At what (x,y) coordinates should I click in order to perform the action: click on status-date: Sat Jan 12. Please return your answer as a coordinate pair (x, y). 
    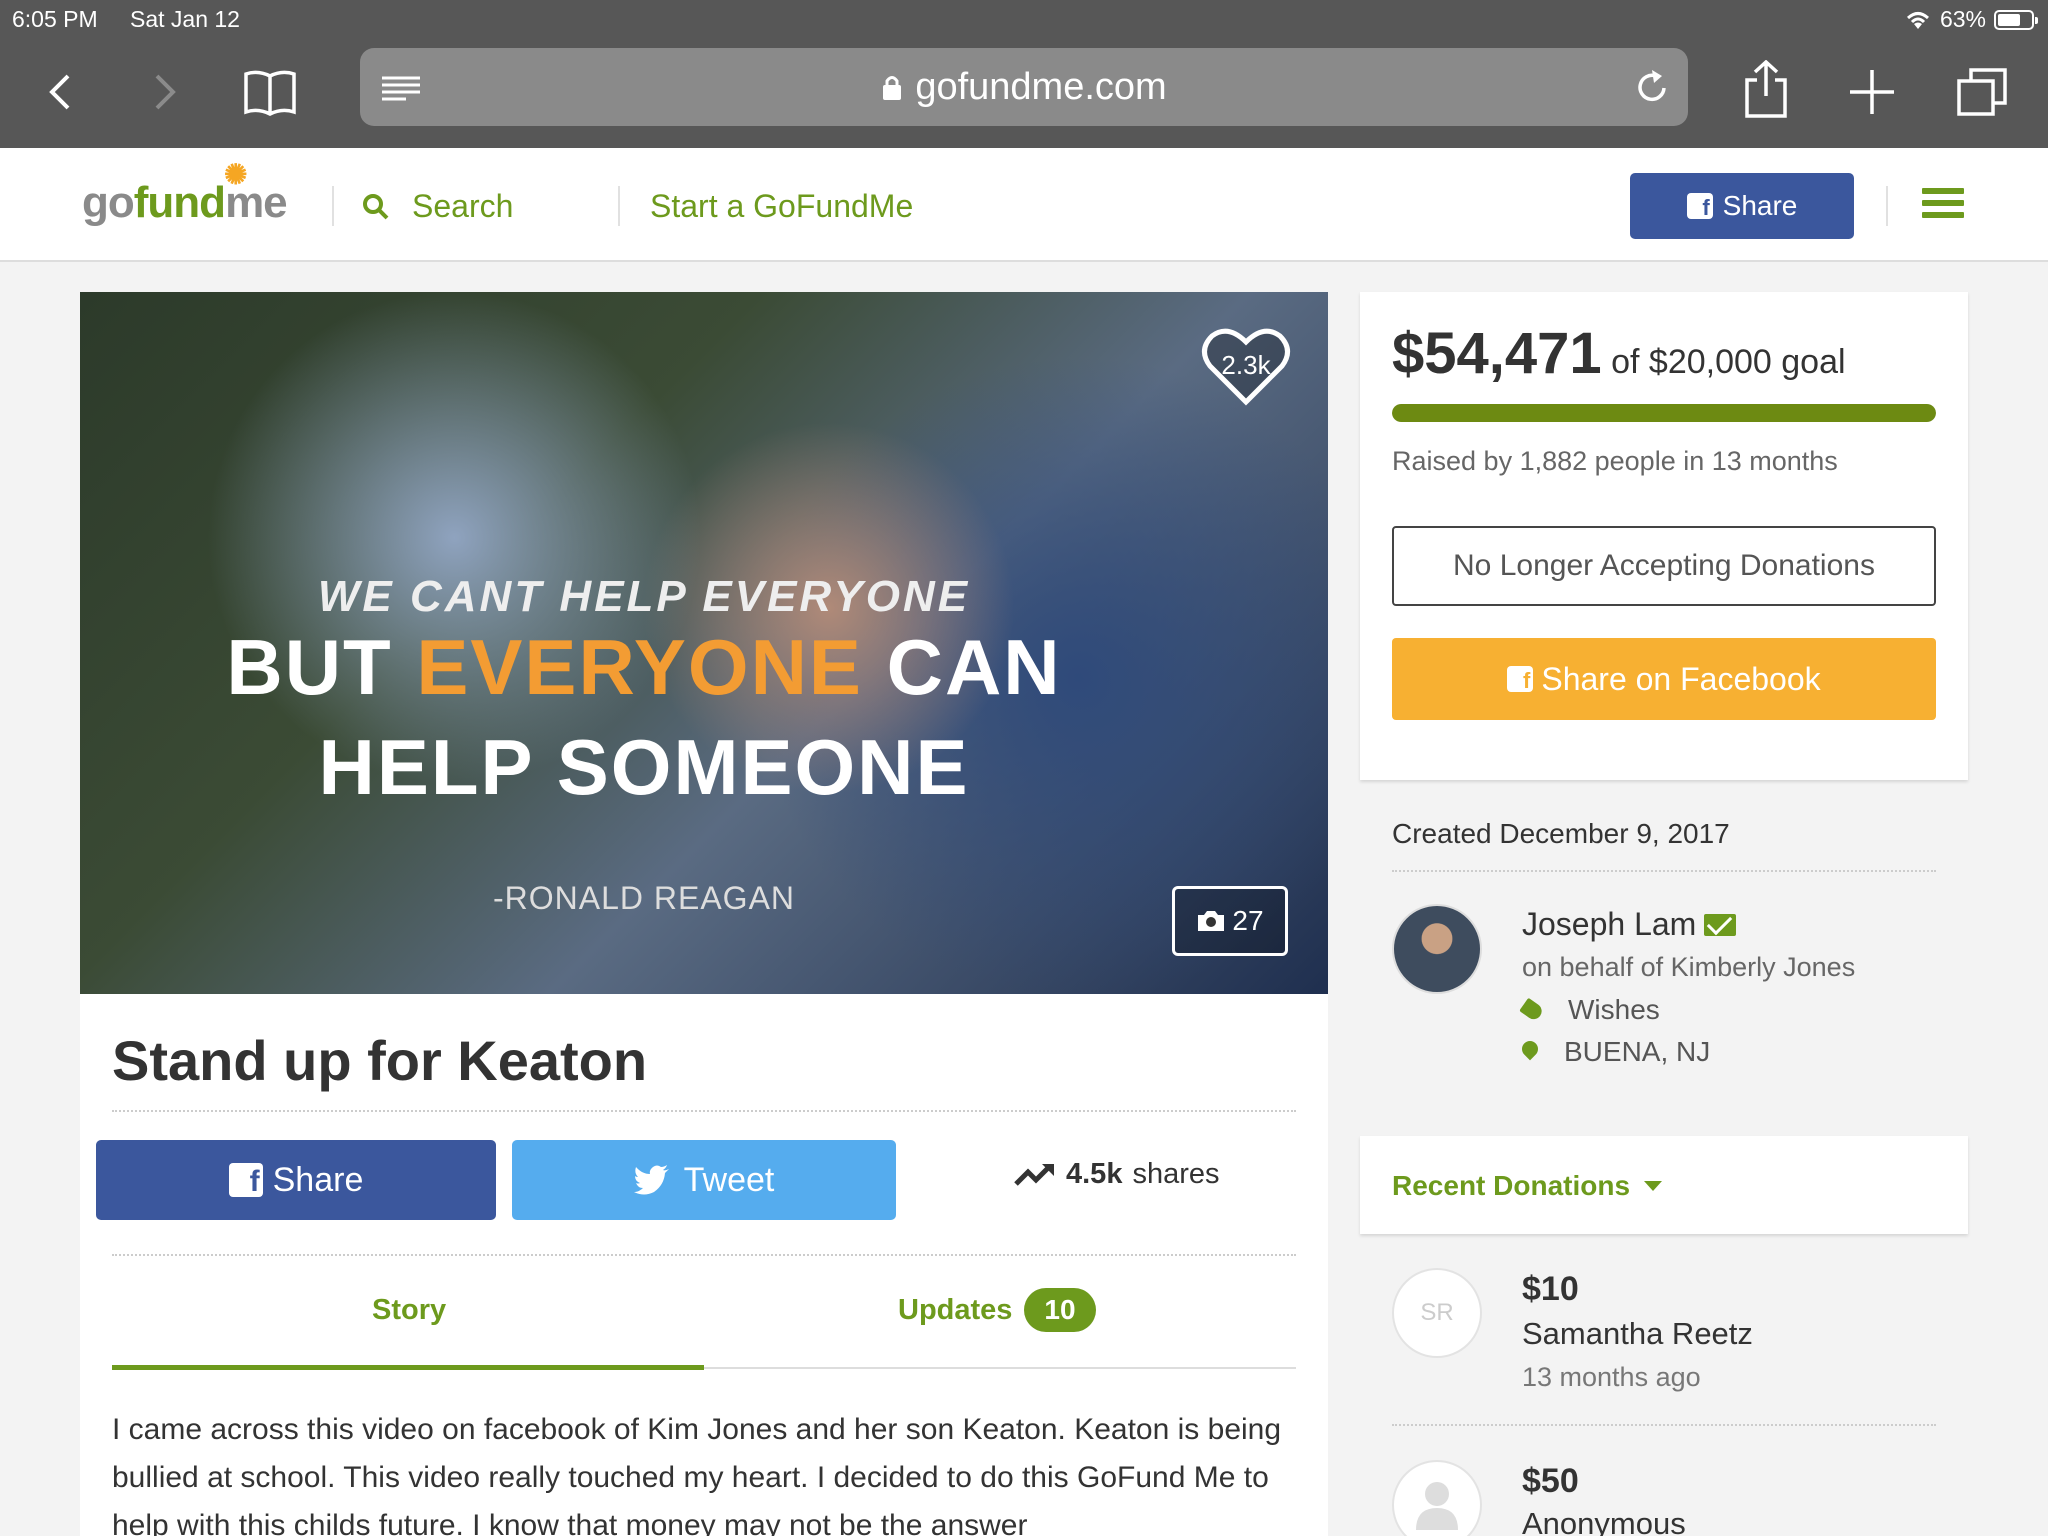
    Looking at the image, I should click on (185, 19).